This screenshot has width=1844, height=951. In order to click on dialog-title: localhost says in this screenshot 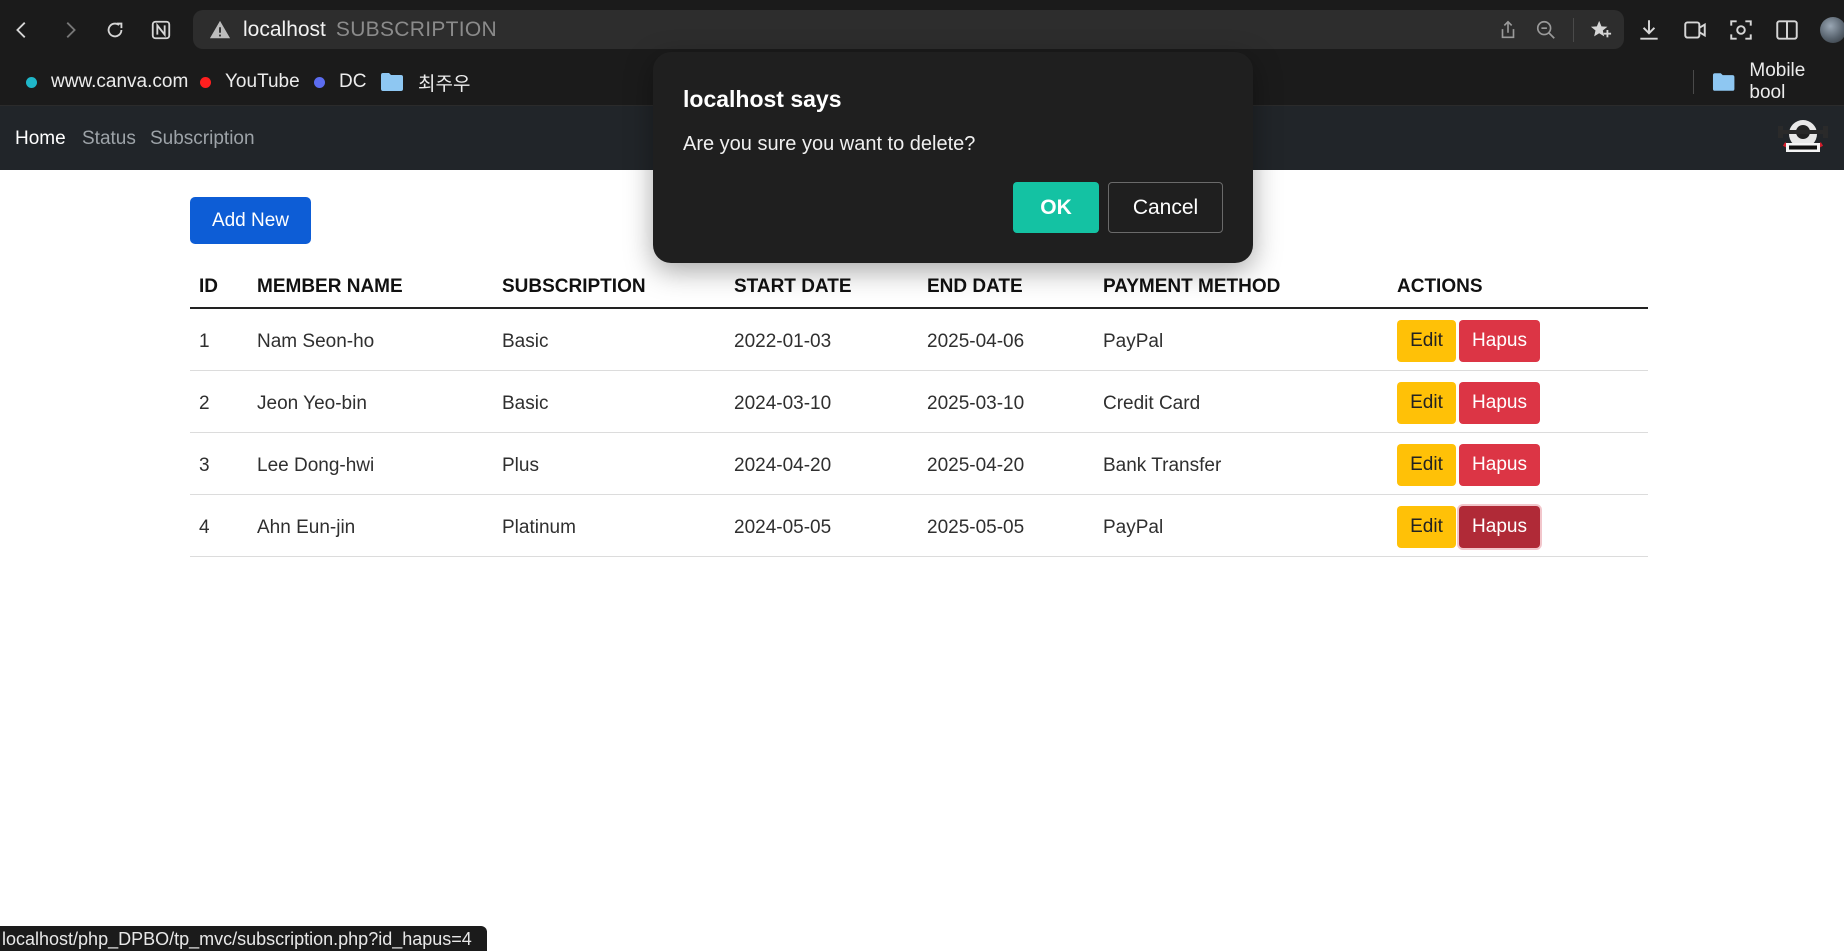, I will do `click(762, 99)`.